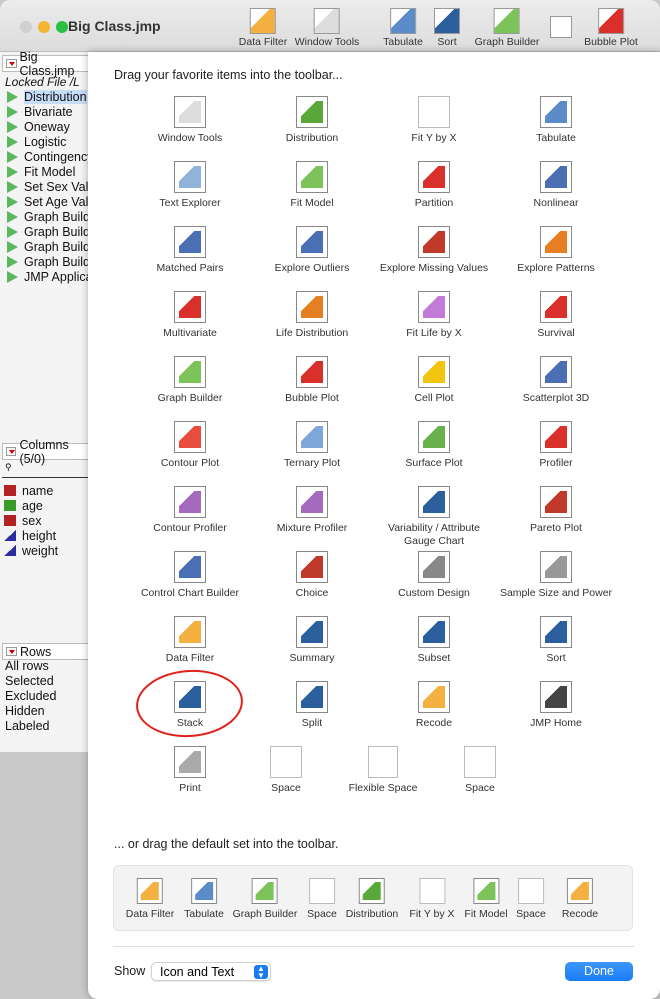 This screenshot has width=660, height=999. What do you see at coordinates (327, 28) in the screenshot?
I see `toolbar-item-window-tools: Window Tools` at bounding box center [327, 28].